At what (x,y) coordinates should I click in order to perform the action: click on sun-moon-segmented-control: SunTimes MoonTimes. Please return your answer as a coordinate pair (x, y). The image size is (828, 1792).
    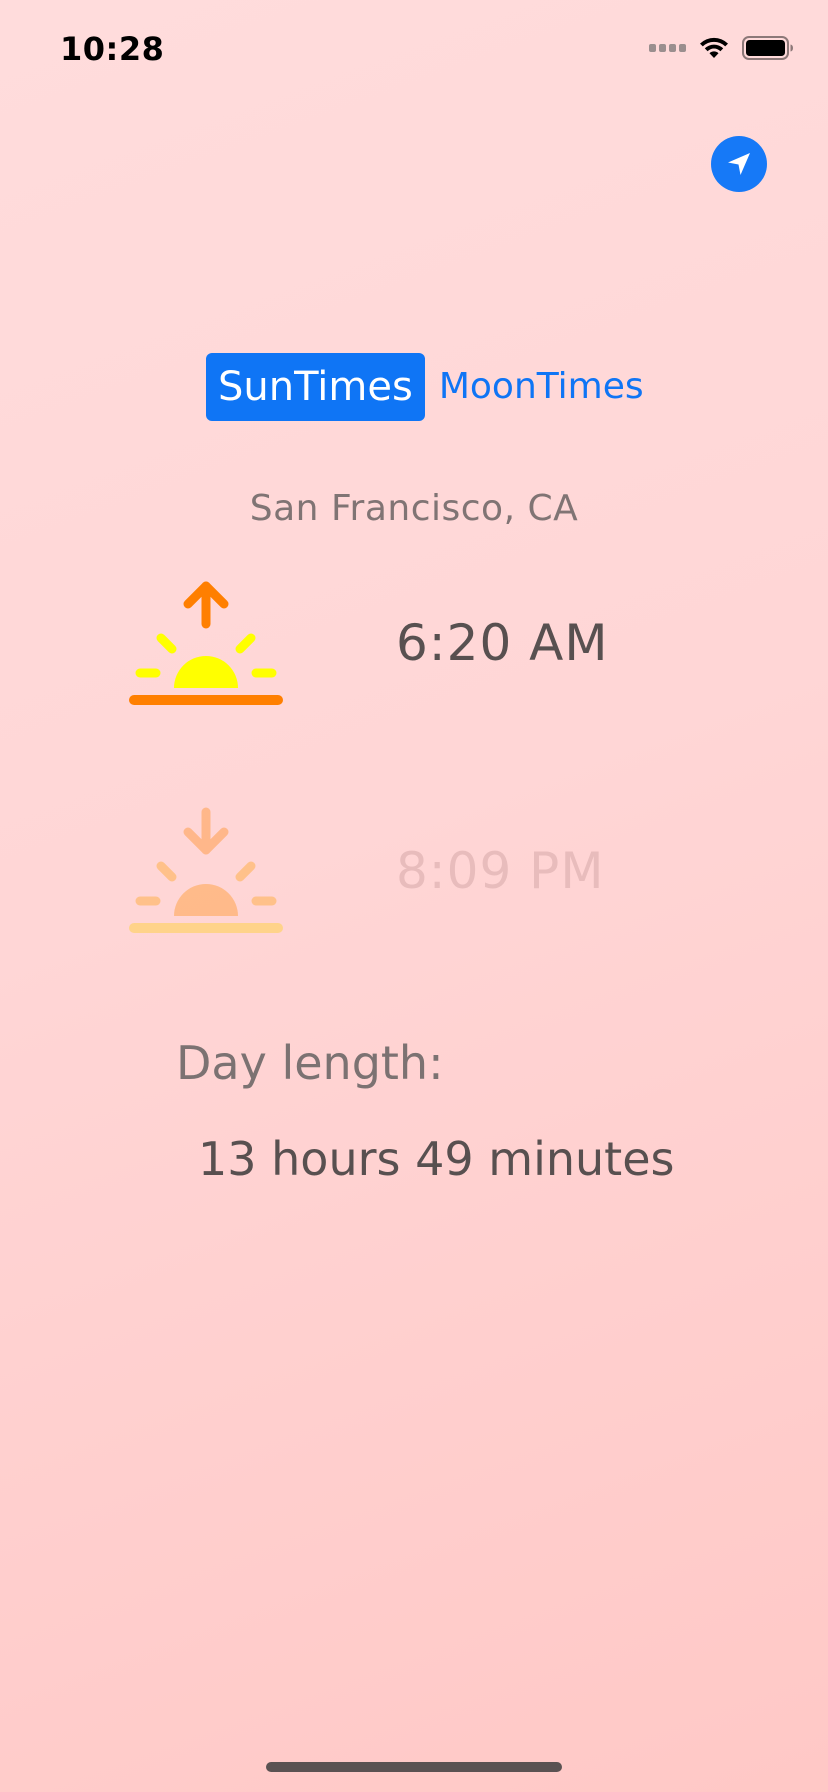
    Looking at the image, I should click on (425, 387).